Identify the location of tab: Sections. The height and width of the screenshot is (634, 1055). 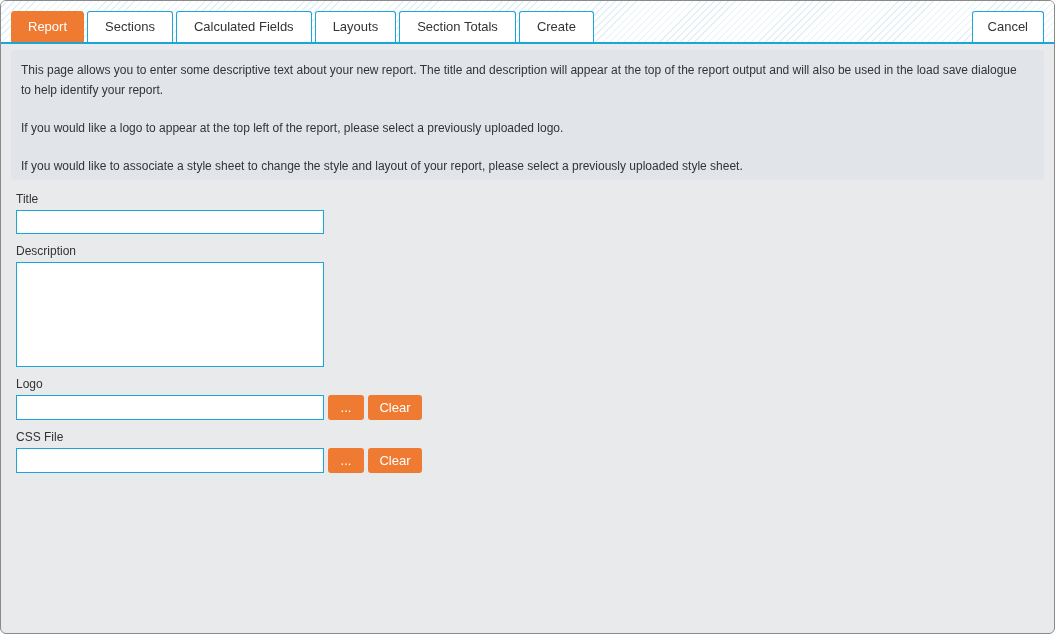
(130, 26).